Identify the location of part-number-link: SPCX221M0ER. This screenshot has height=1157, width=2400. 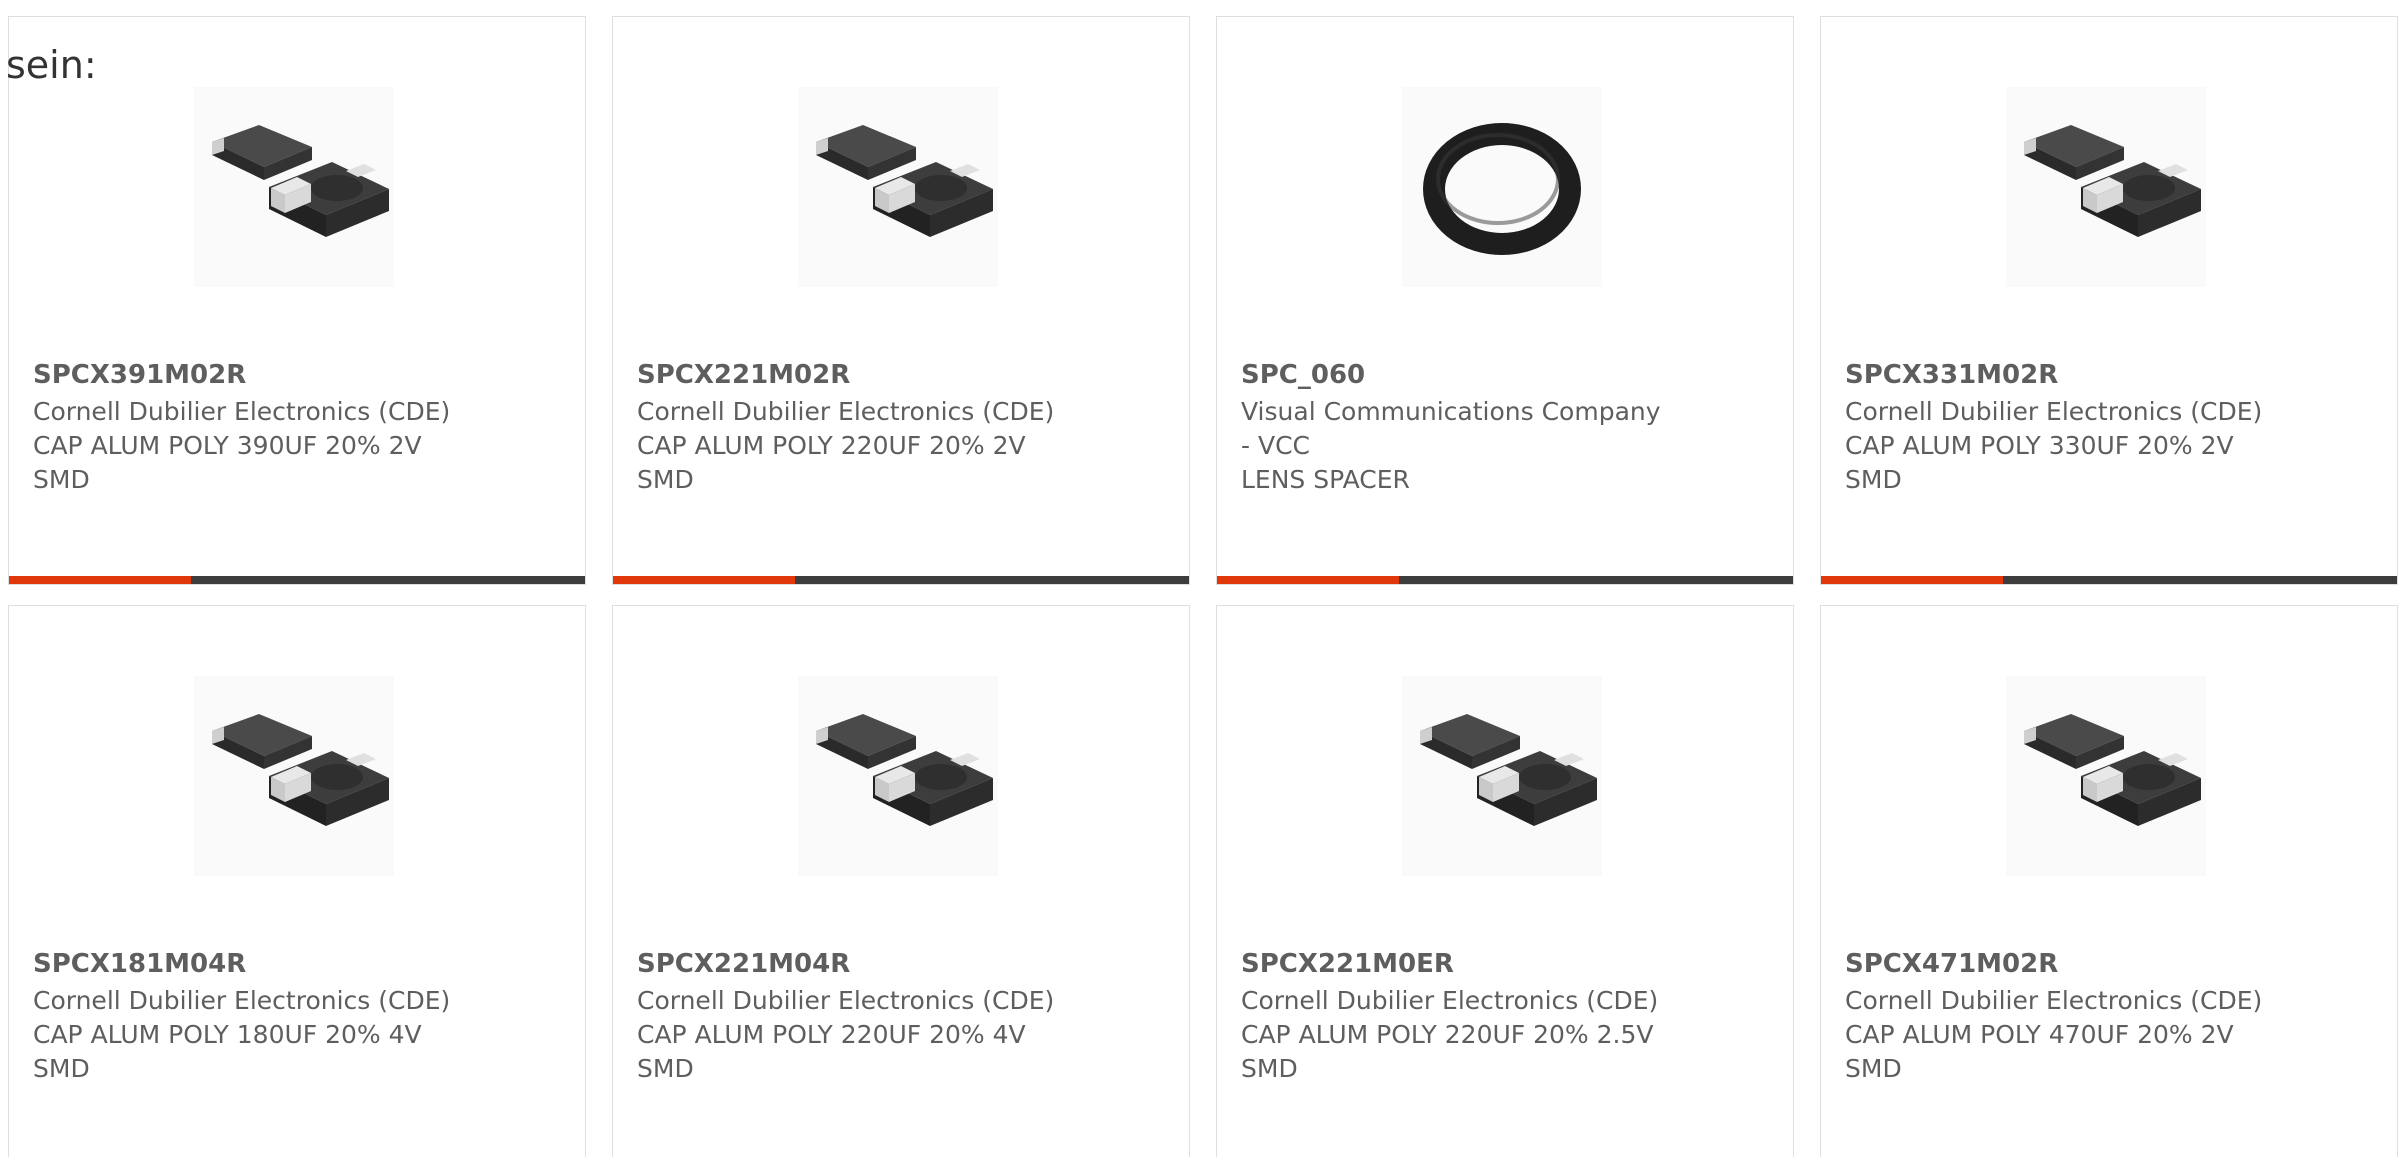
(1347, 964).